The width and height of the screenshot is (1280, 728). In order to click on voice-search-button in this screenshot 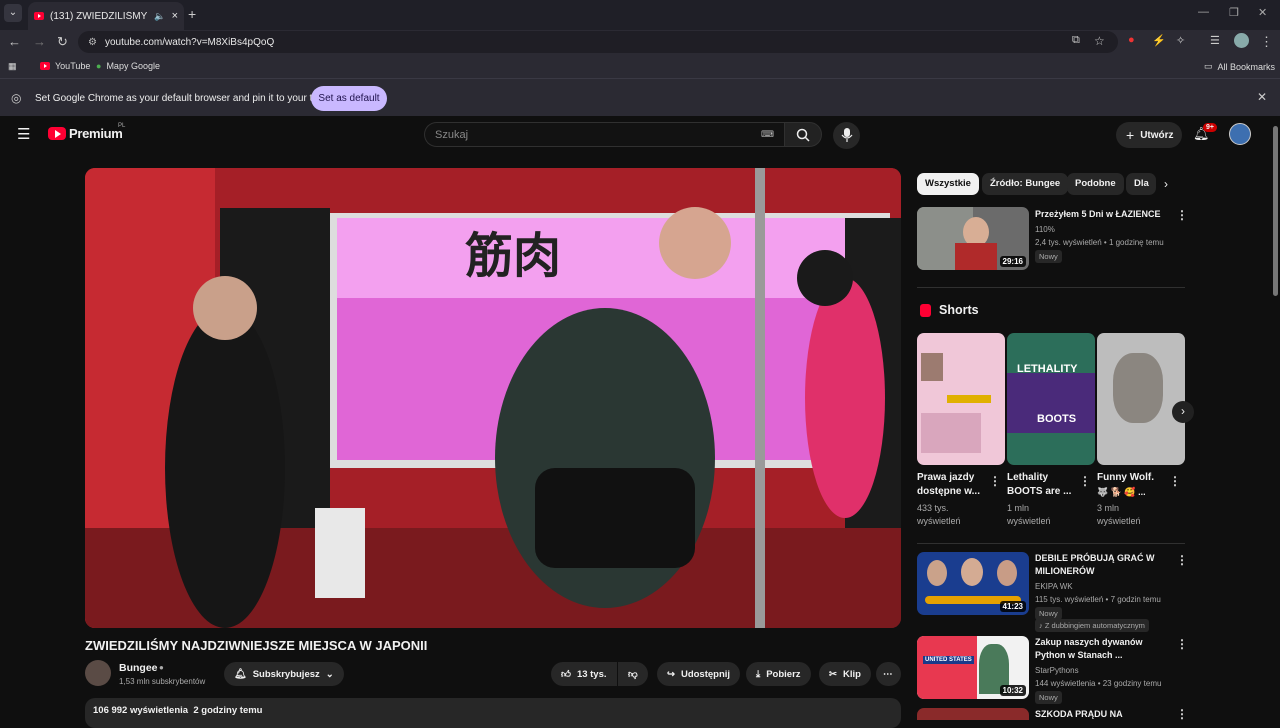, I will do `click(846, 135)`.